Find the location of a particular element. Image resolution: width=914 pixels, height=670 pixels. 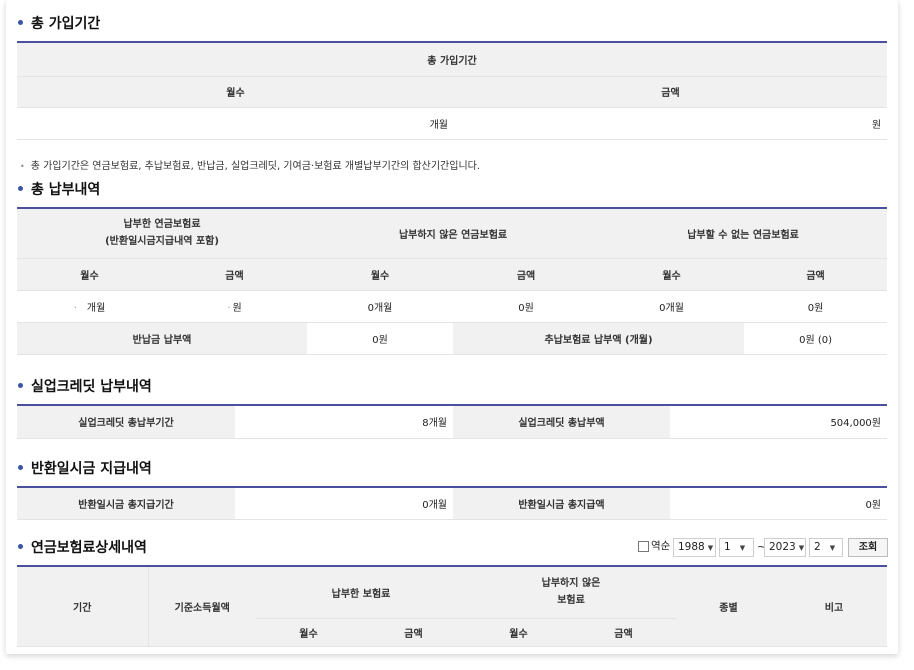

cannot-amount: 0원 is located at coordinates (816, 306).